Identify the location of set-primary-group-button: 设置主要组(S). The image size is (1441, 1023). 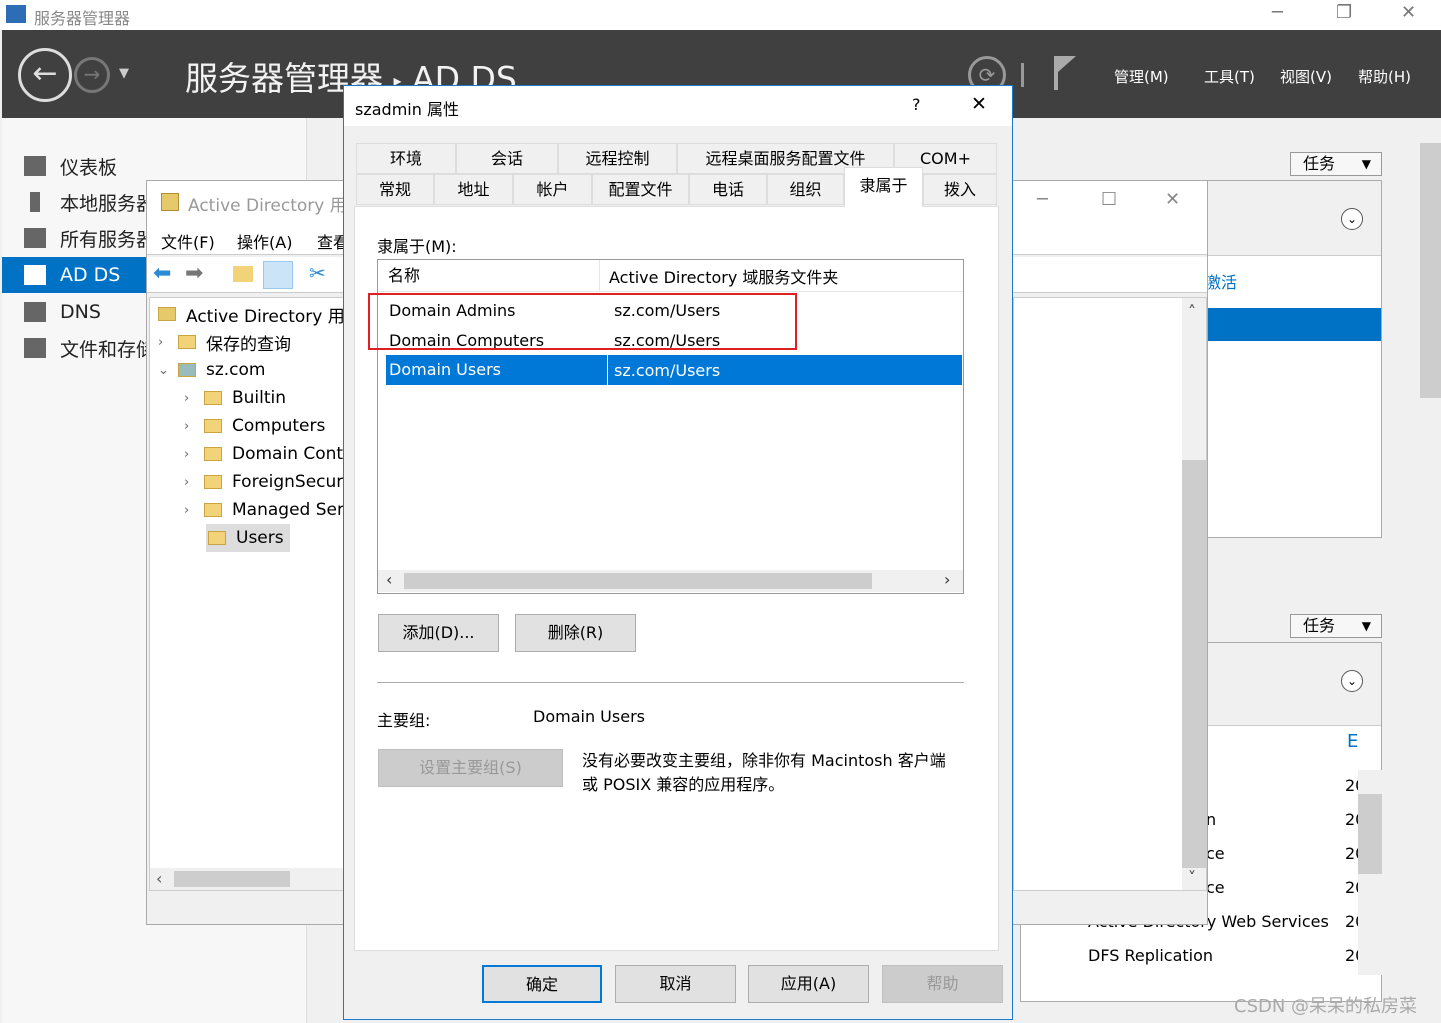
(470, 768).